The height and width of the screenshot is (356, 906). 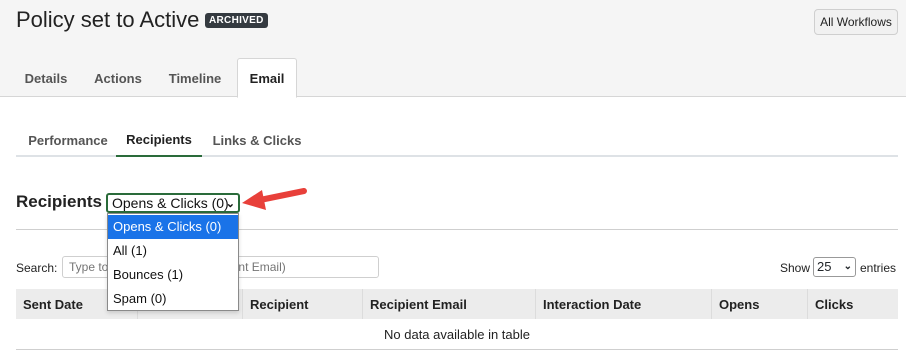 What do you see at coordinates (159, 140) in the screenshot?
I see `subtab-recipients: Recipients` at bounding box center [159, 140].